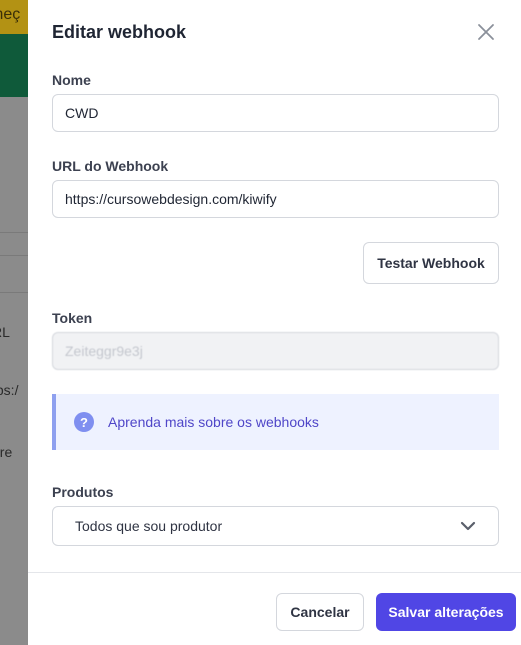  What do you see at coordinates (149, 526) in the screenshot?
I see `products-select-value: Todos que sou produtor` at bounding box center [149, 526].